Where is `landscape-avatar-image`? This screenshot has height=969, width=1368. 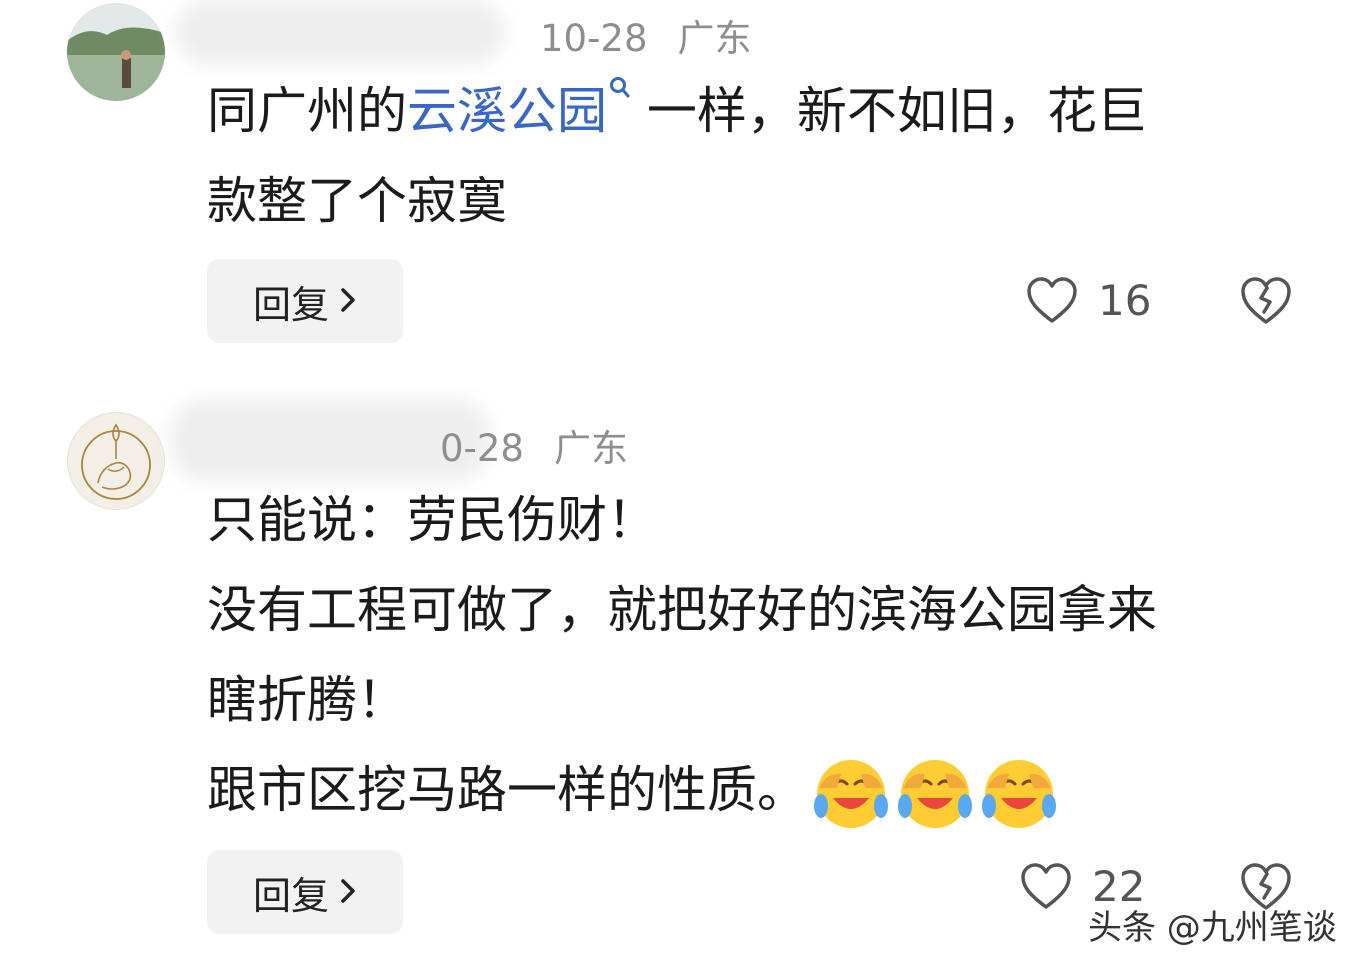 landscape-avatar-image is located at coordinates (116, 52).